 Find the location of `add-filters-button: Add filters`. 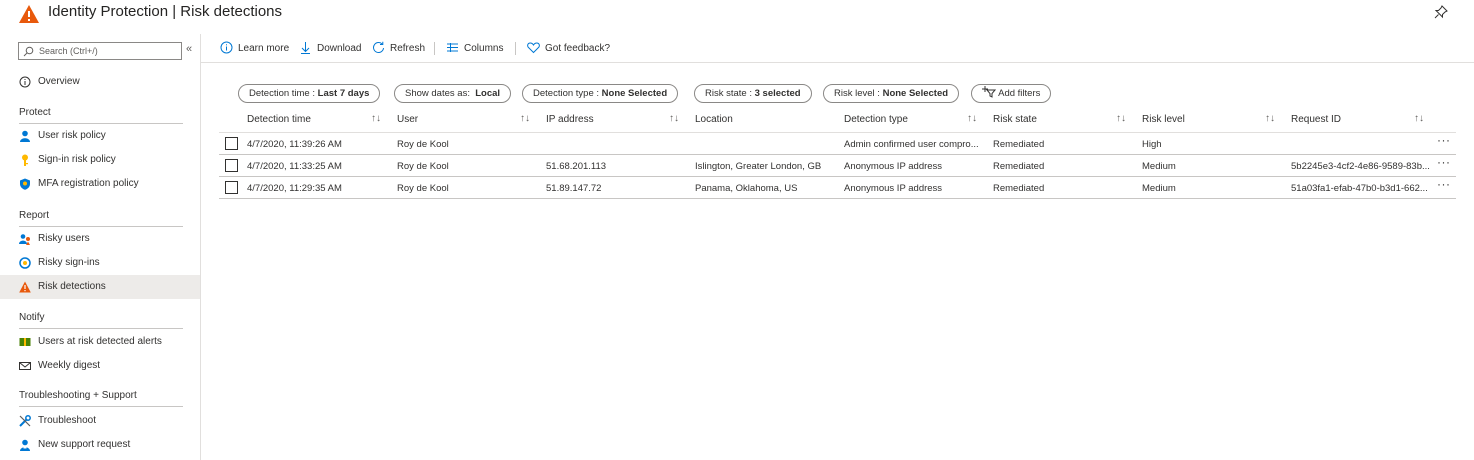

add-filters-button: Add filters is located at coordinates (1011, 93).